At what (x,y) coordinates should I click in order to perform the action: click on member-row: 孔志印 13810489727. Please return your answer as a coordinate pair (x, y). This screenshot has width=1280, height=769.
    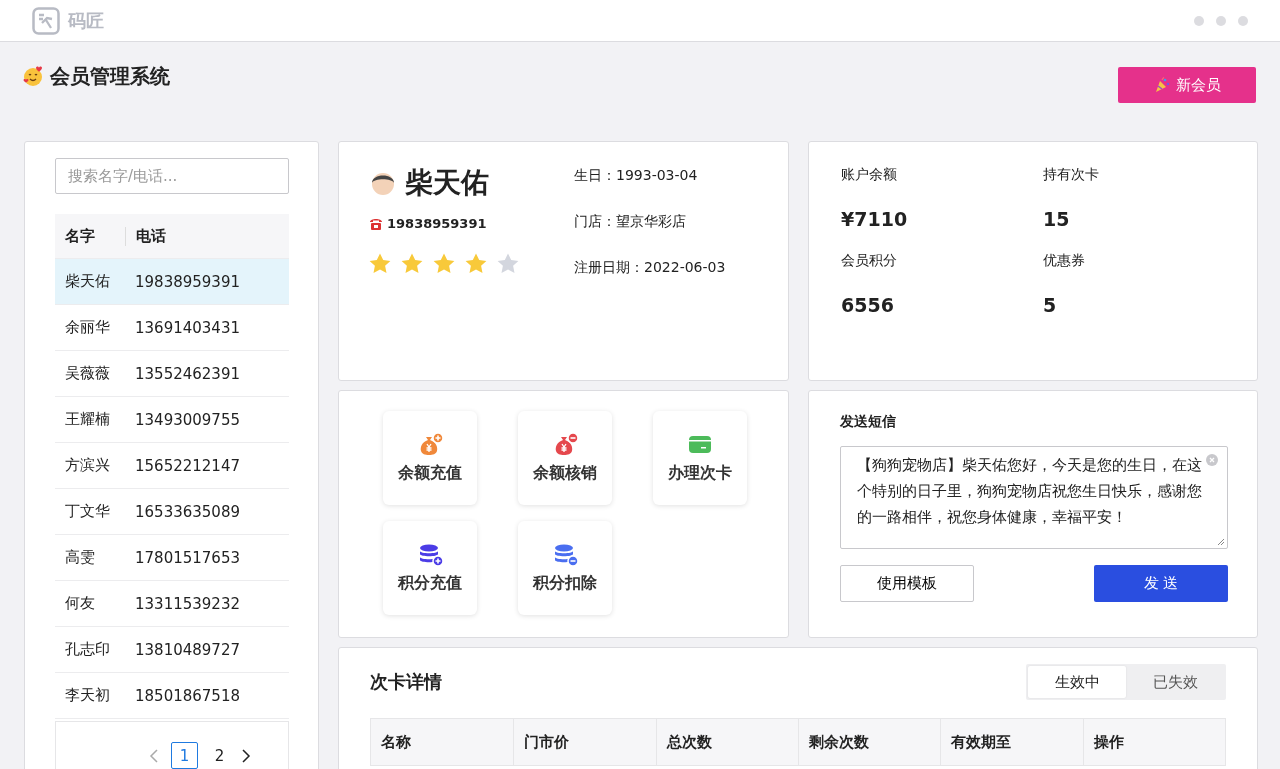
    Looking at the image, I should click on (172, 650).